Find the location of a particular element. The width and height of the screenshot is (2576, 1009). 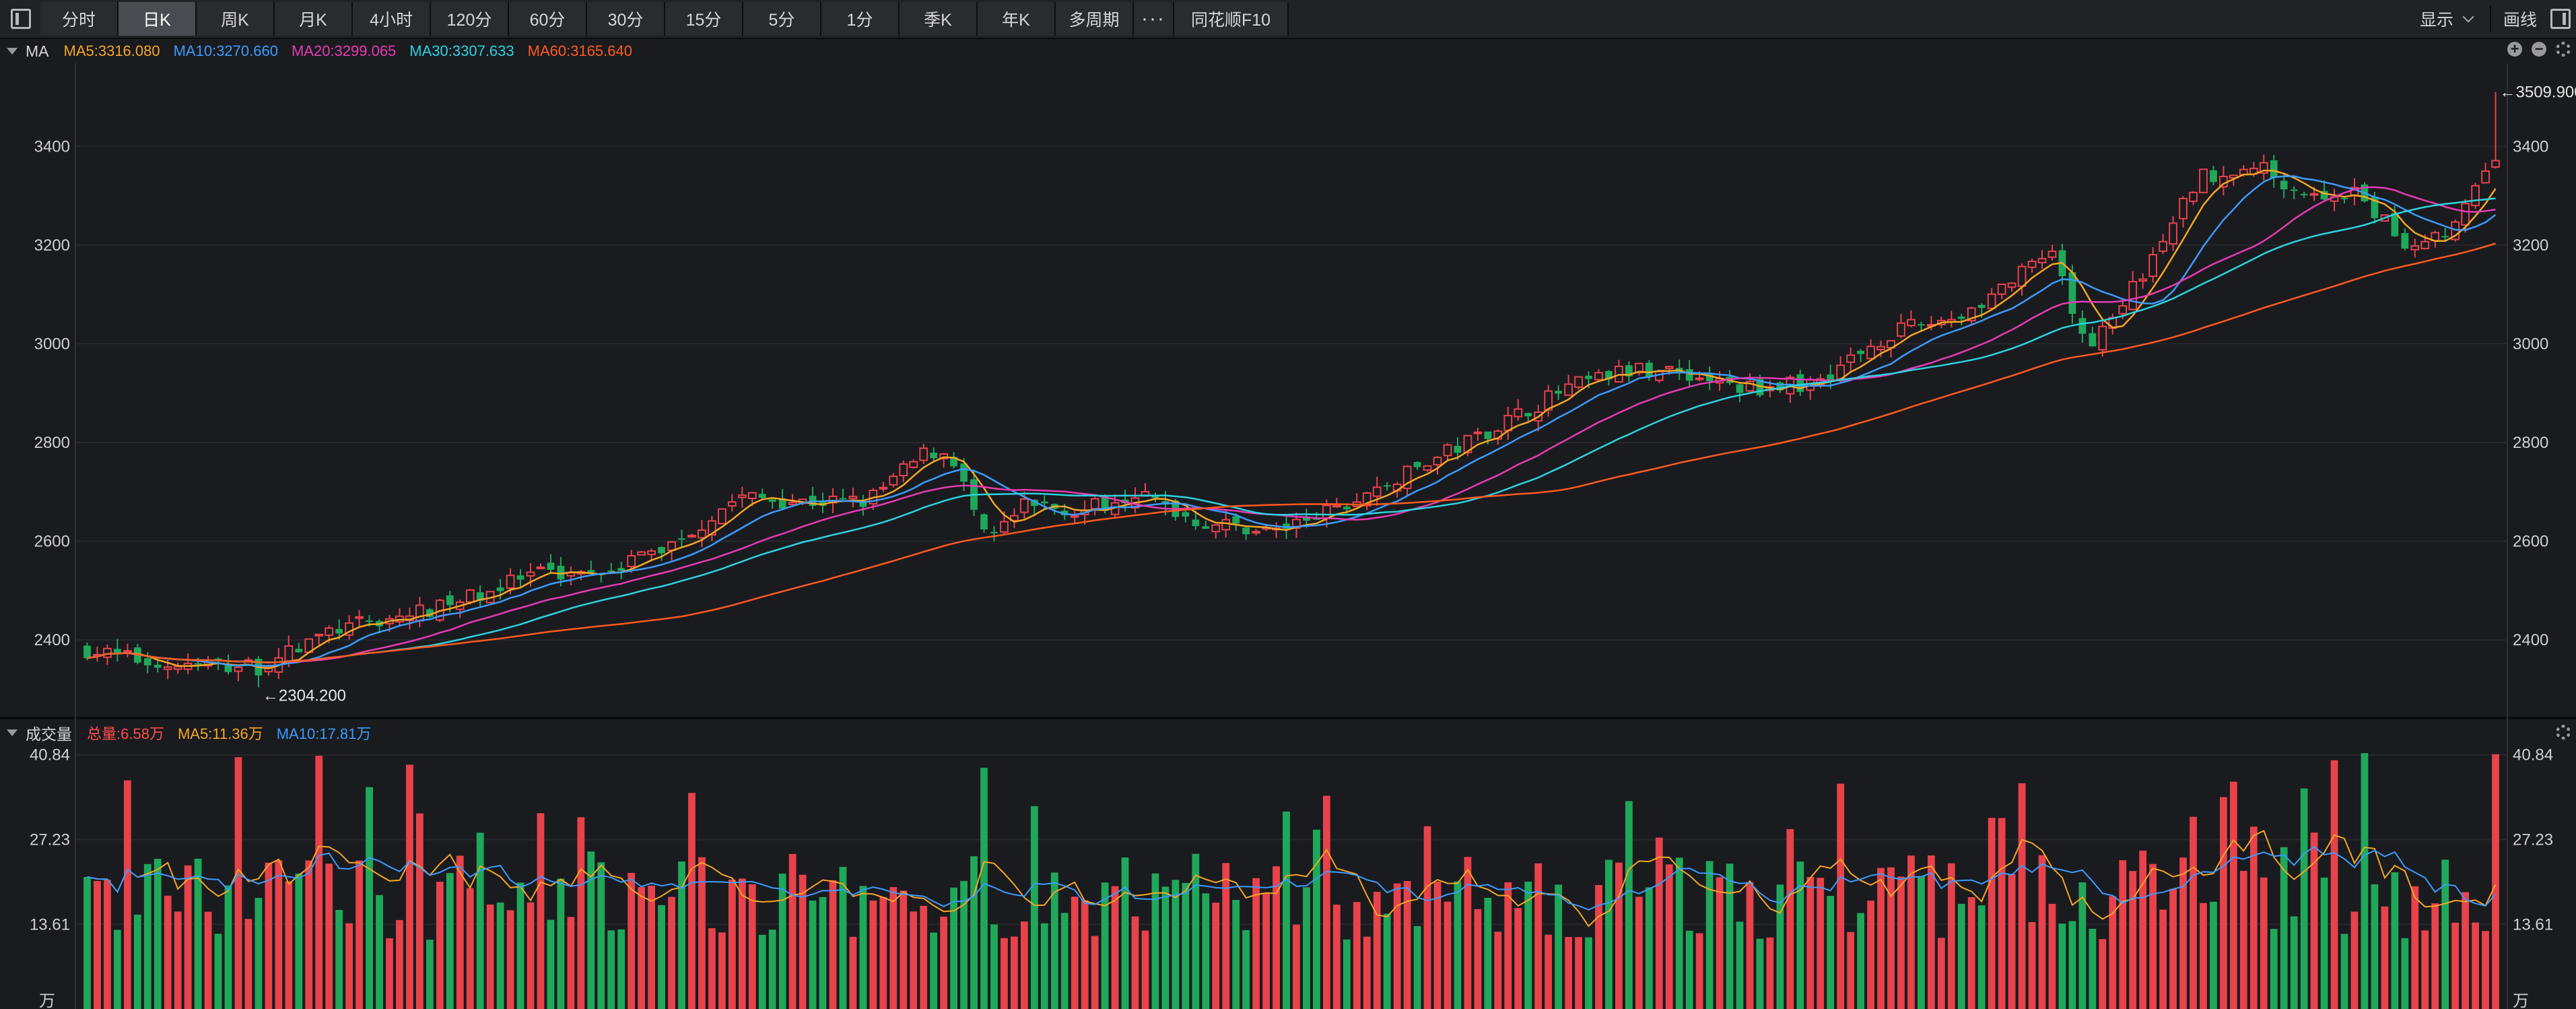

tab-14: ··· is located at coordinates (1154, 19).